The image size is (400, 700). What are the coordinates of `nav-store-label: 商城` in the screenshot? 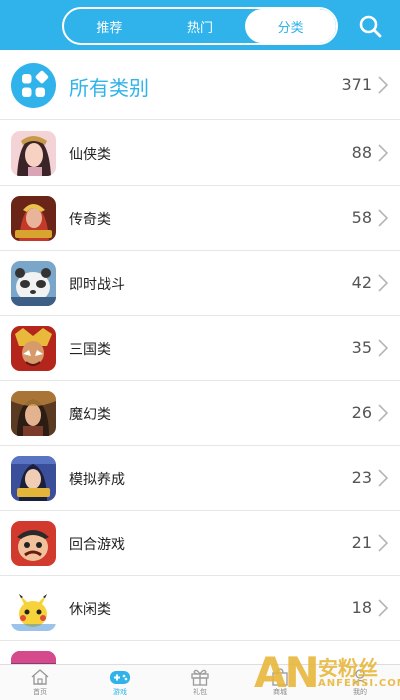 It's located at (280, 692).